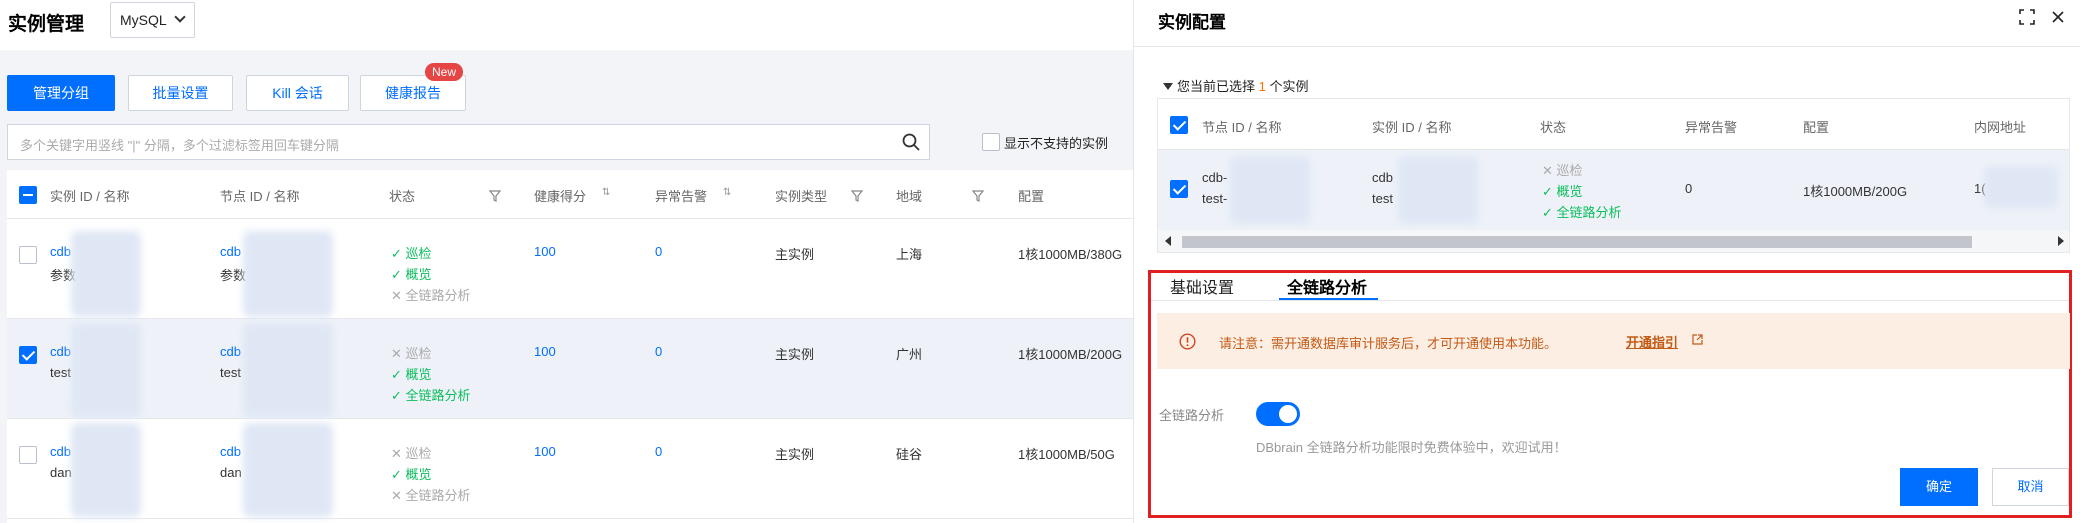 The image size is (2080, 523). What do you see at coordinates (1262, 86) in the screenshot?
I see `selection-count: 1` at bounding box center [1262, 86].